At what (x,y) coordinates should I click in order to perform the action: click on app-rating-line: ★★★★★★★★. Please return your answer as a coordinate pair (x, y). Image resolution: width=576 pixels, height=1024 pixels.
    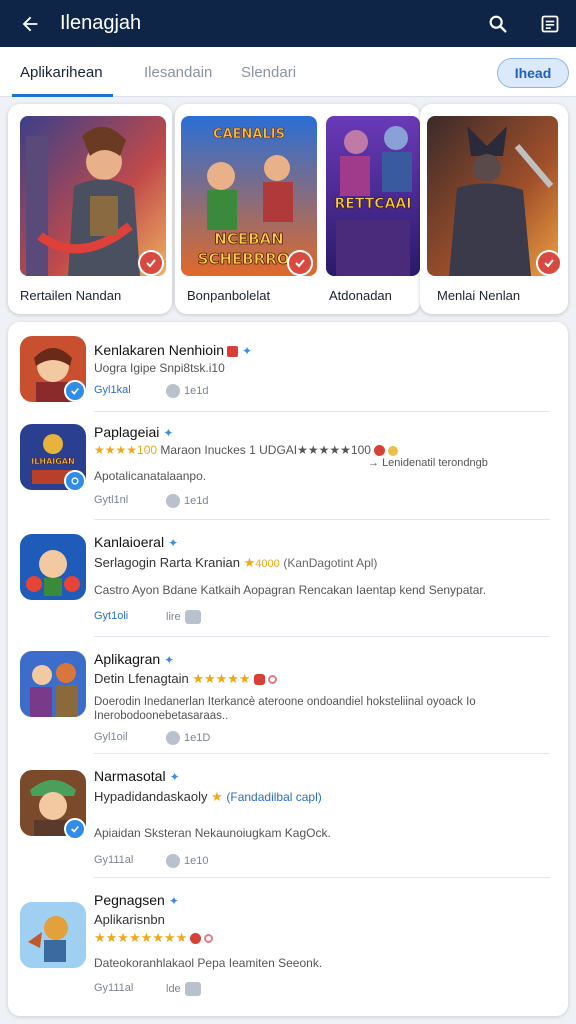
    Looking at the image, I should click on (154, 938).